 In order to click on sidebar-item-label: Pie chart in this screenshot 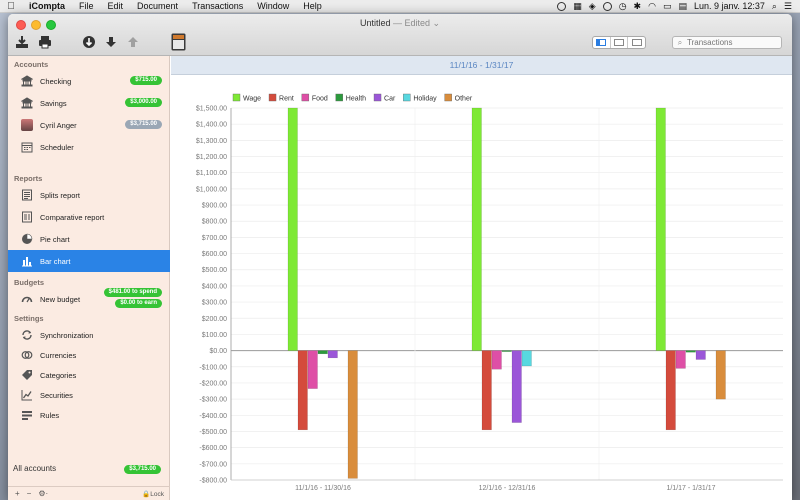, I will do `click(55, 239)`.